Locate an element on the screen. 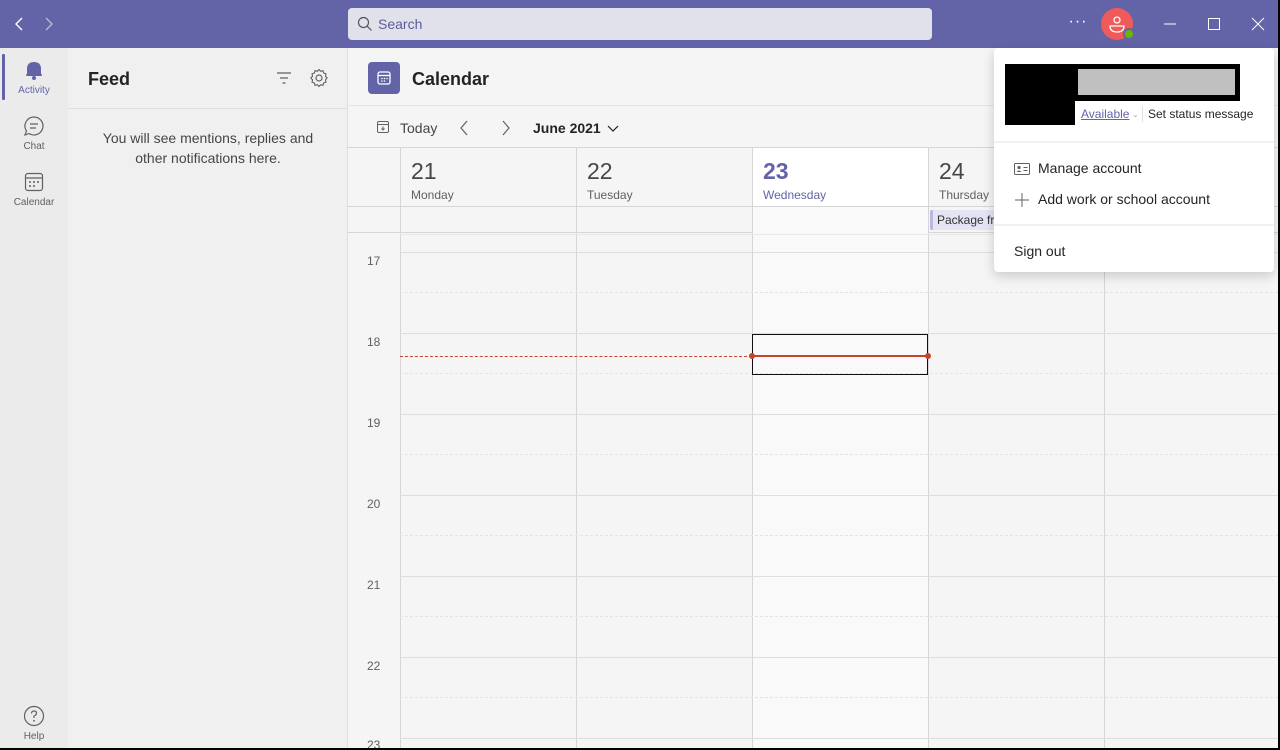 The height and width of the screenshot is (750, 1280). profile-photo-redacted is located at coordinates (1040, 94).